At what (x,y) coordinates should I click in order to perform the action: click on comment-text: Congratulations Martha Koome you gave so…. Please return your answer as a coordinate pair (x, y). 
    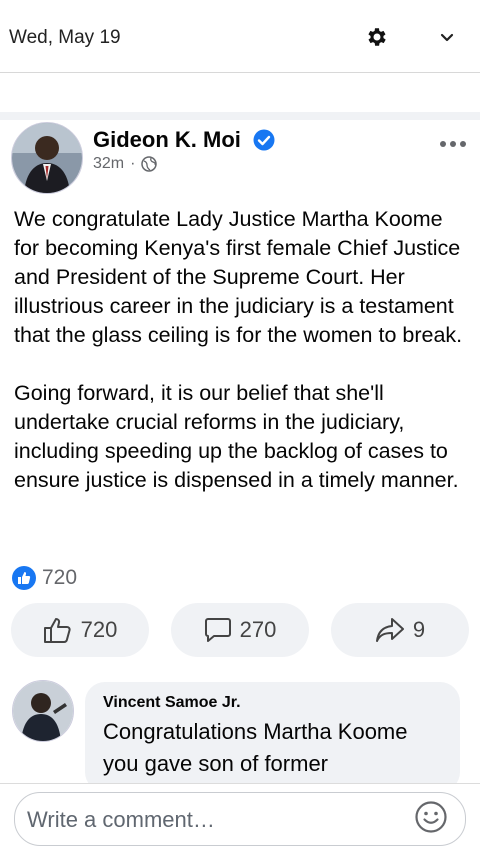
    Looking at the image, I should click on (255, 747).